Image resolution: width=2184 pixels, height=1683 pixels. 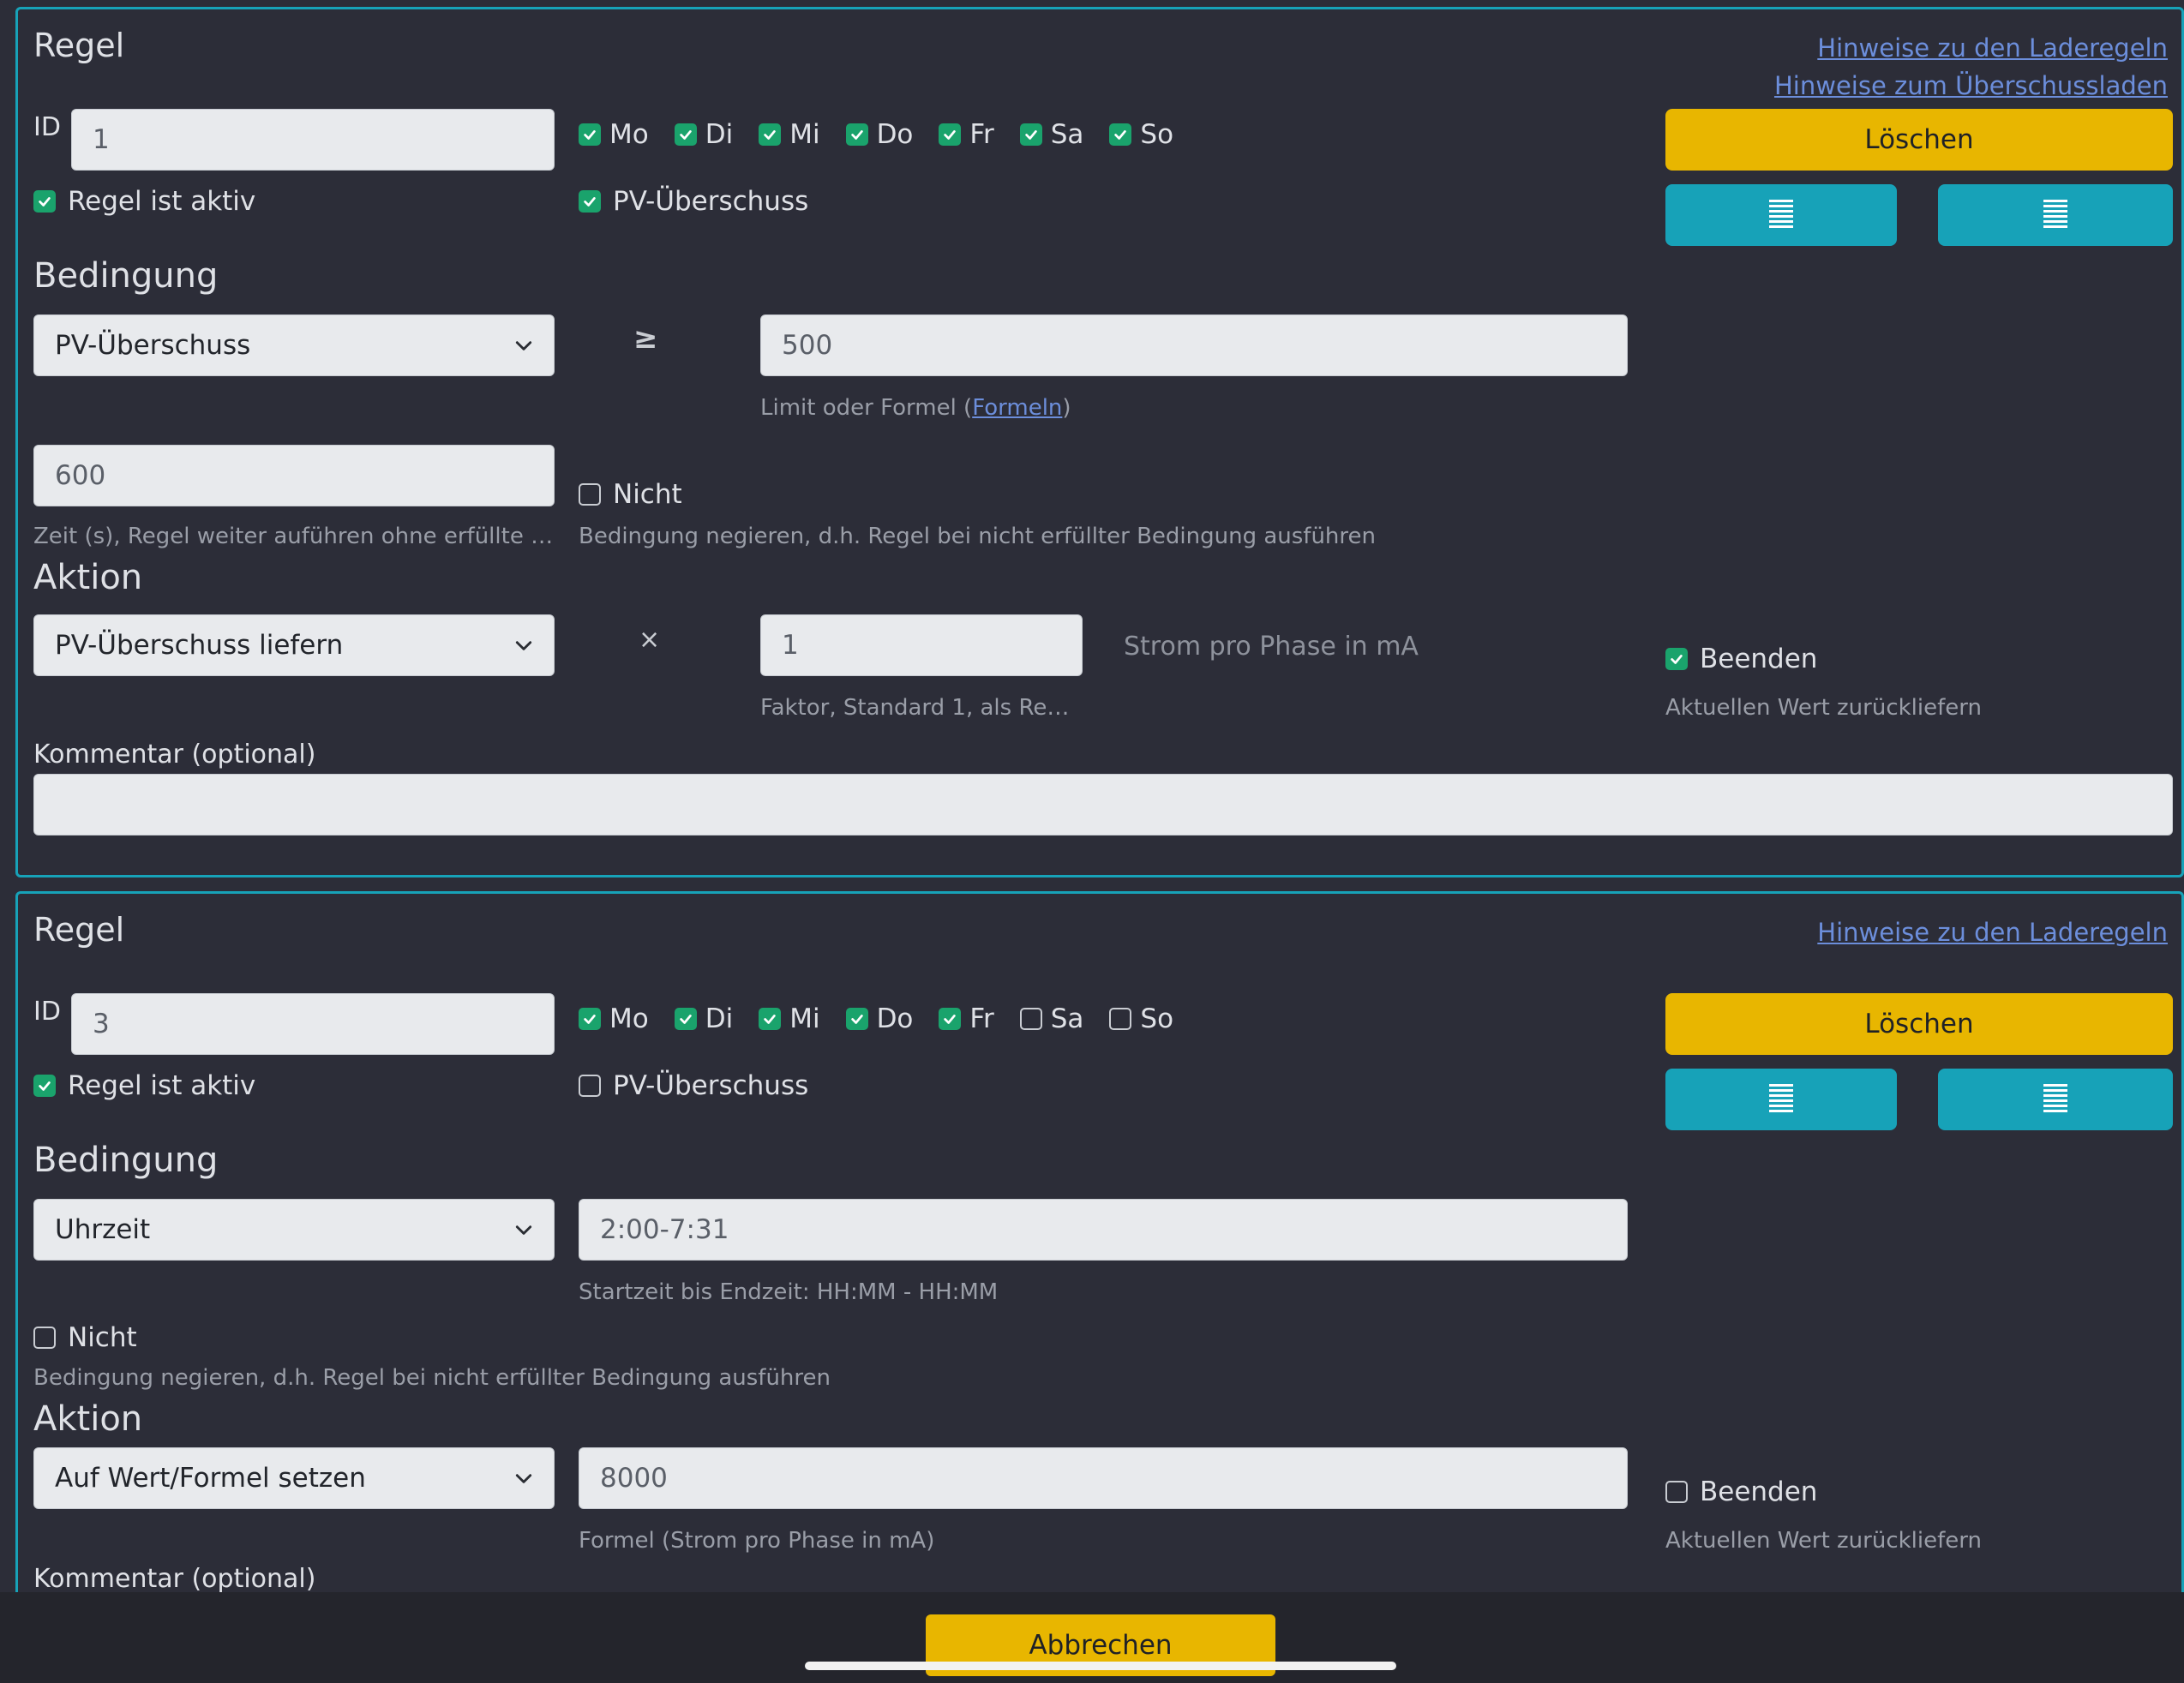 I want to click on action-formula-help: Formel (Strom pro Phase in mA), so click(x=757, y=1541).